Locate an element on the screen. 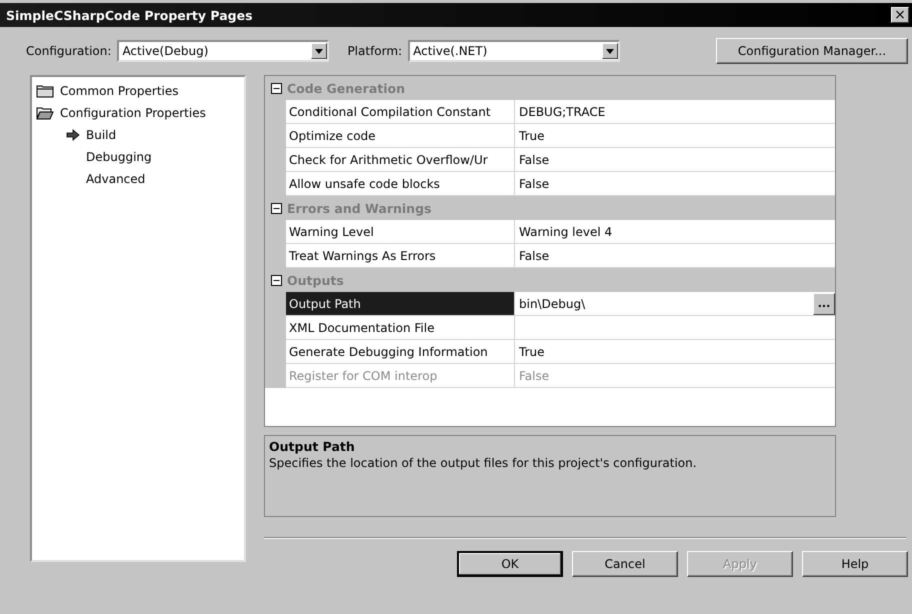 Image resolution: width=912 pixels, height=614 pixels. property-name: Optimize code is located at coordinates (400, 136).